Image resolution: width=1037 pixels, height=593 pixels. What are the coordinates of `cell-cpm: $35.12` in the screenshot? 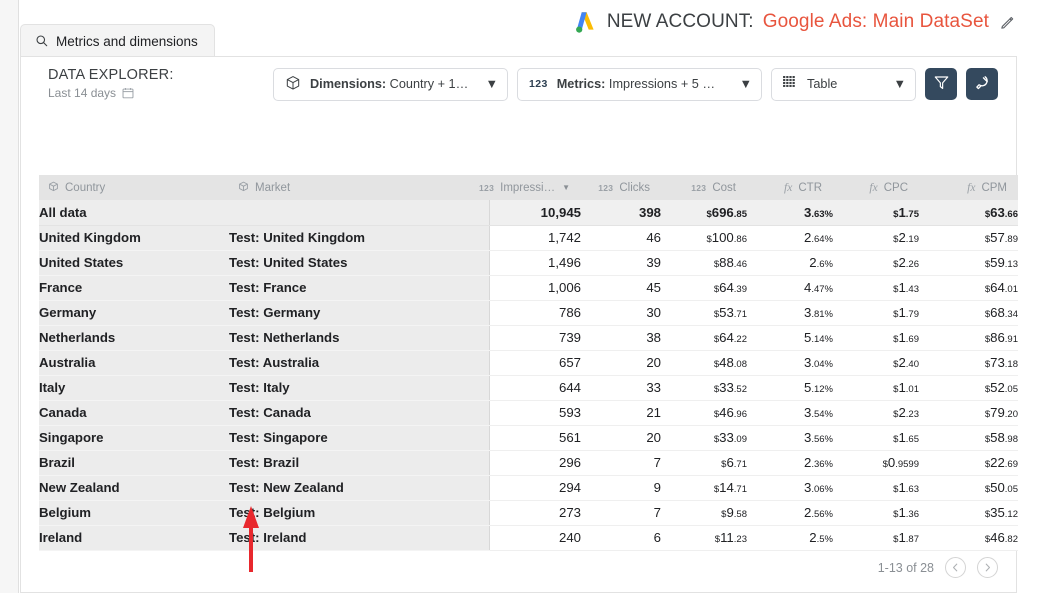 It's located at (968, 513).